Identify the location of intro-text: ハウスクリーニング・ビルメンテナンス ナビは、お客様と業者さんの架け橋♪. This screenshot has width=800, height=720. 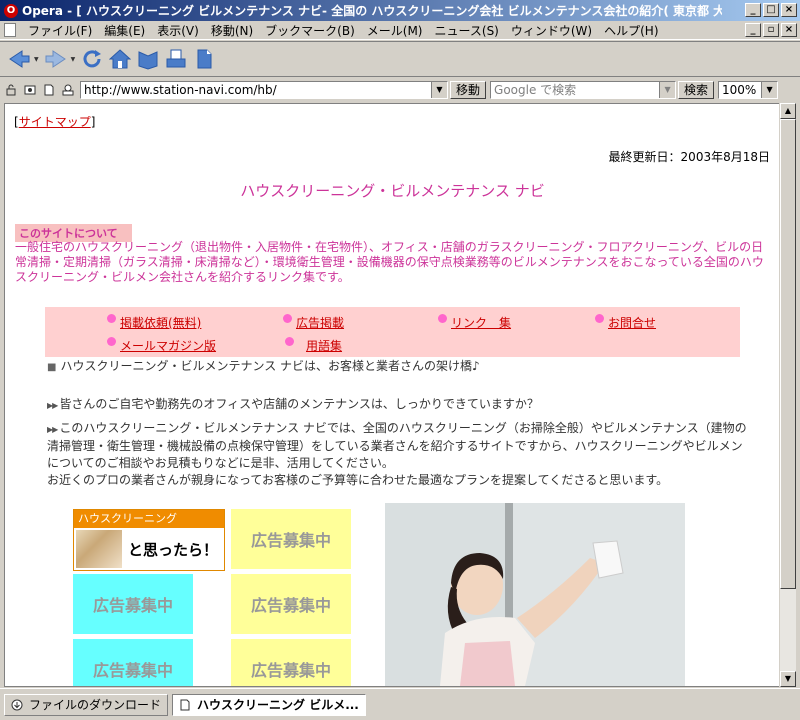
(270, 366).